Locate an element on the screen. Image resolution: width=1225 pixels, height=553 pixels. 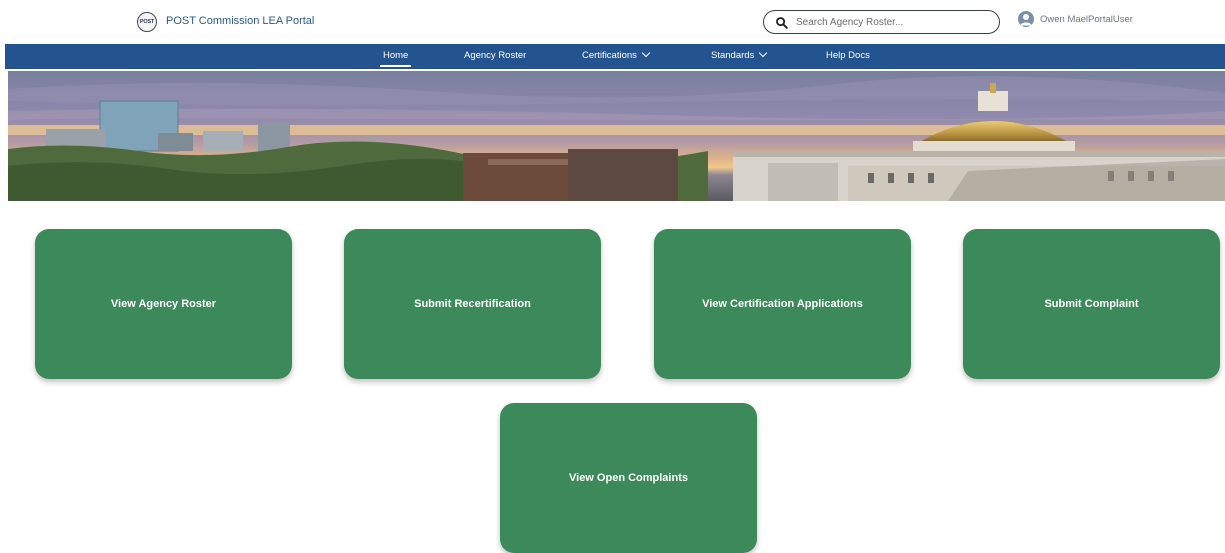
tile-view-open-complaints: View Open Complaints is located at coordinates (628, 478).